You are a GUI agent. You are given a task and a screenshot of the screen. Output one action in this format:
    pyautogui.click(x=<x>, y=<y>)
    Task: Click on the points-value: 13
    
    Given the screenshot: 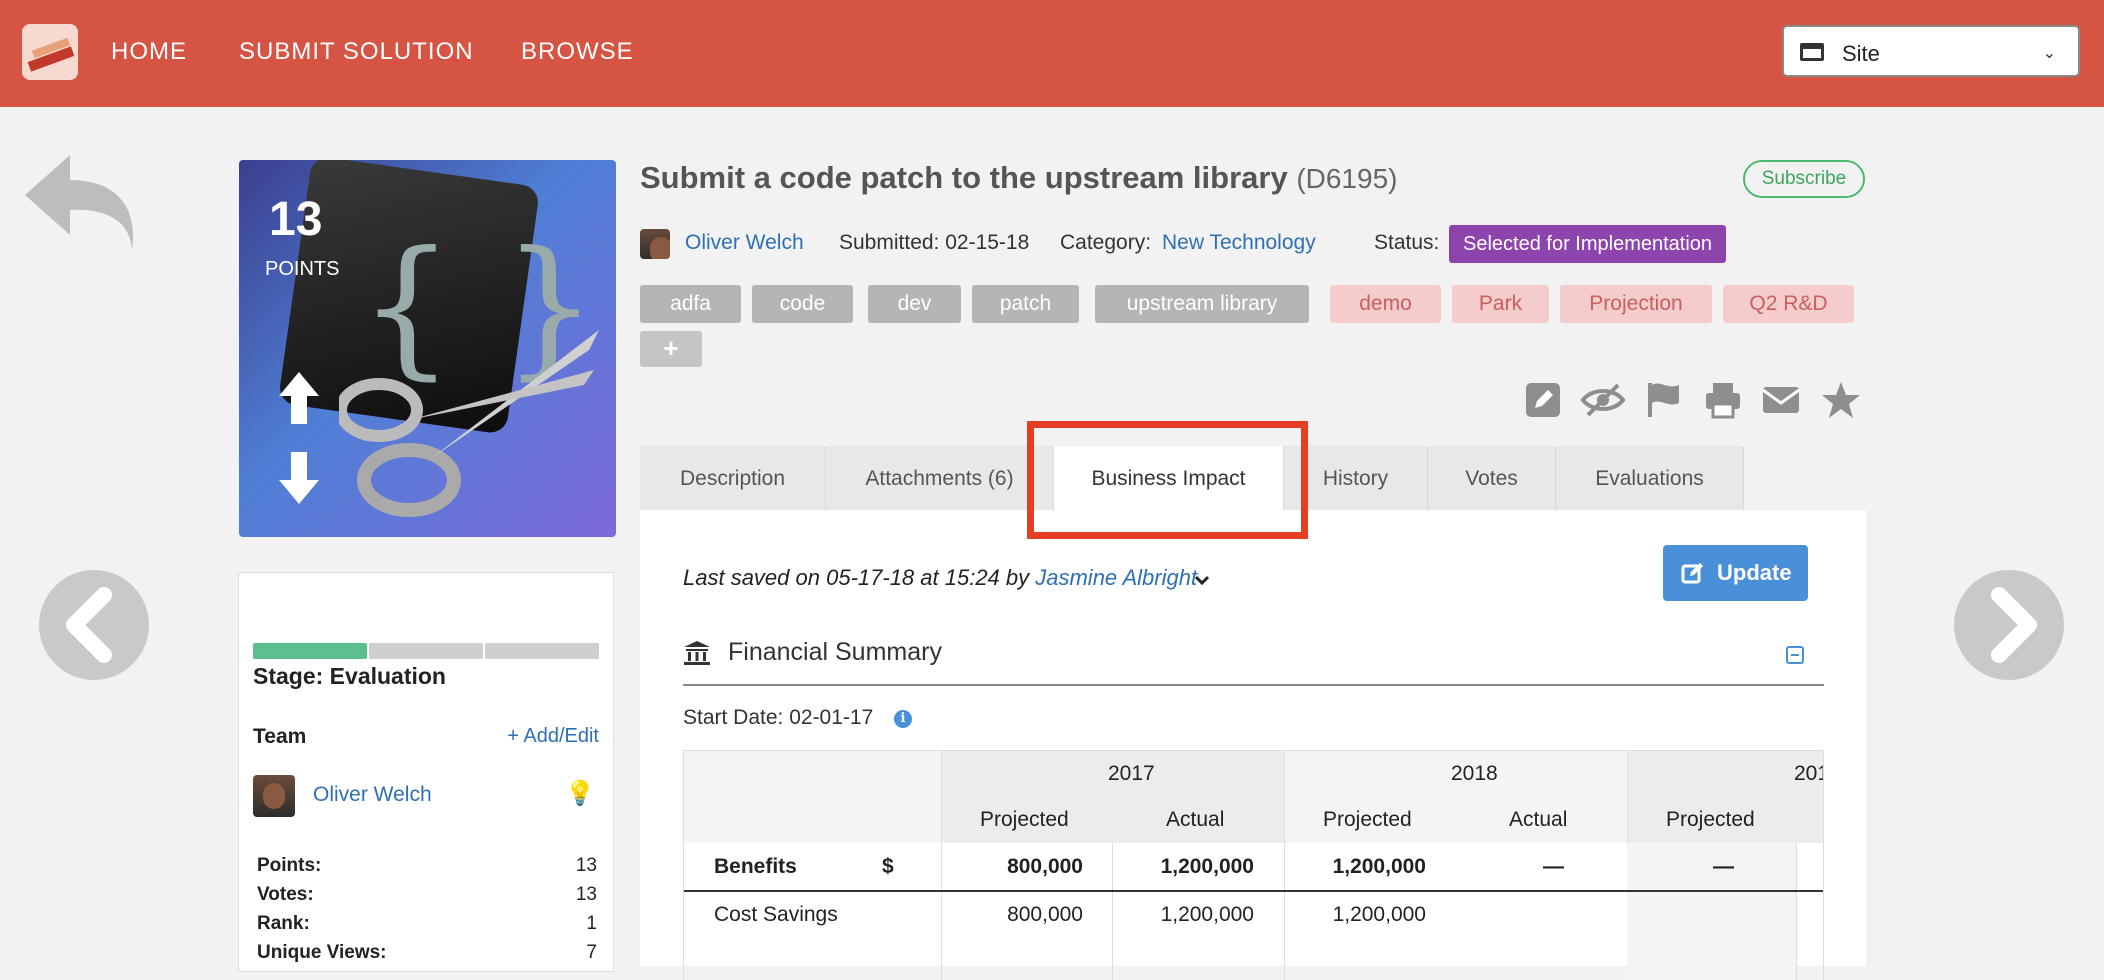 What is the action you would take?
    pyautogui.click(x=296, y=219)
    